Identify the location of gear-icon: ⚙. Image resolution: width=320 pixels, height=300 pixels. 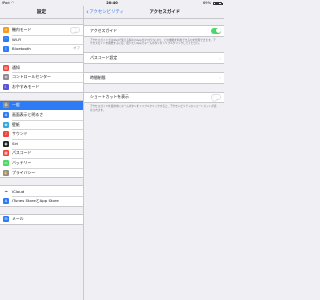
(6, 105).